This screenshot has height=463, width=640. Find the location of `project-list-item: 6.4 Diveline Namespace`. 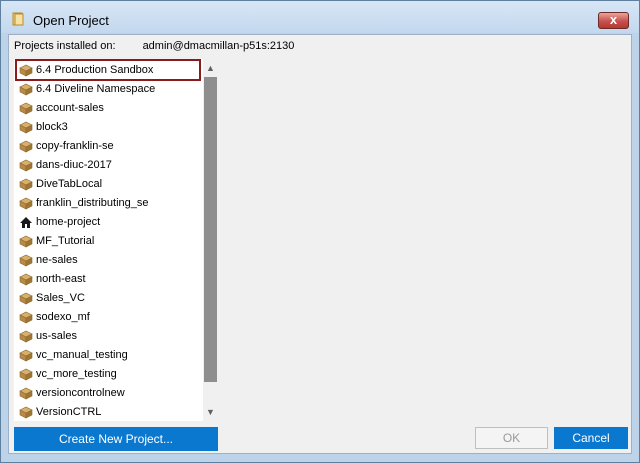

project-list-item: 6.4 Diveline Namespace is located at coordinates (108, 89).